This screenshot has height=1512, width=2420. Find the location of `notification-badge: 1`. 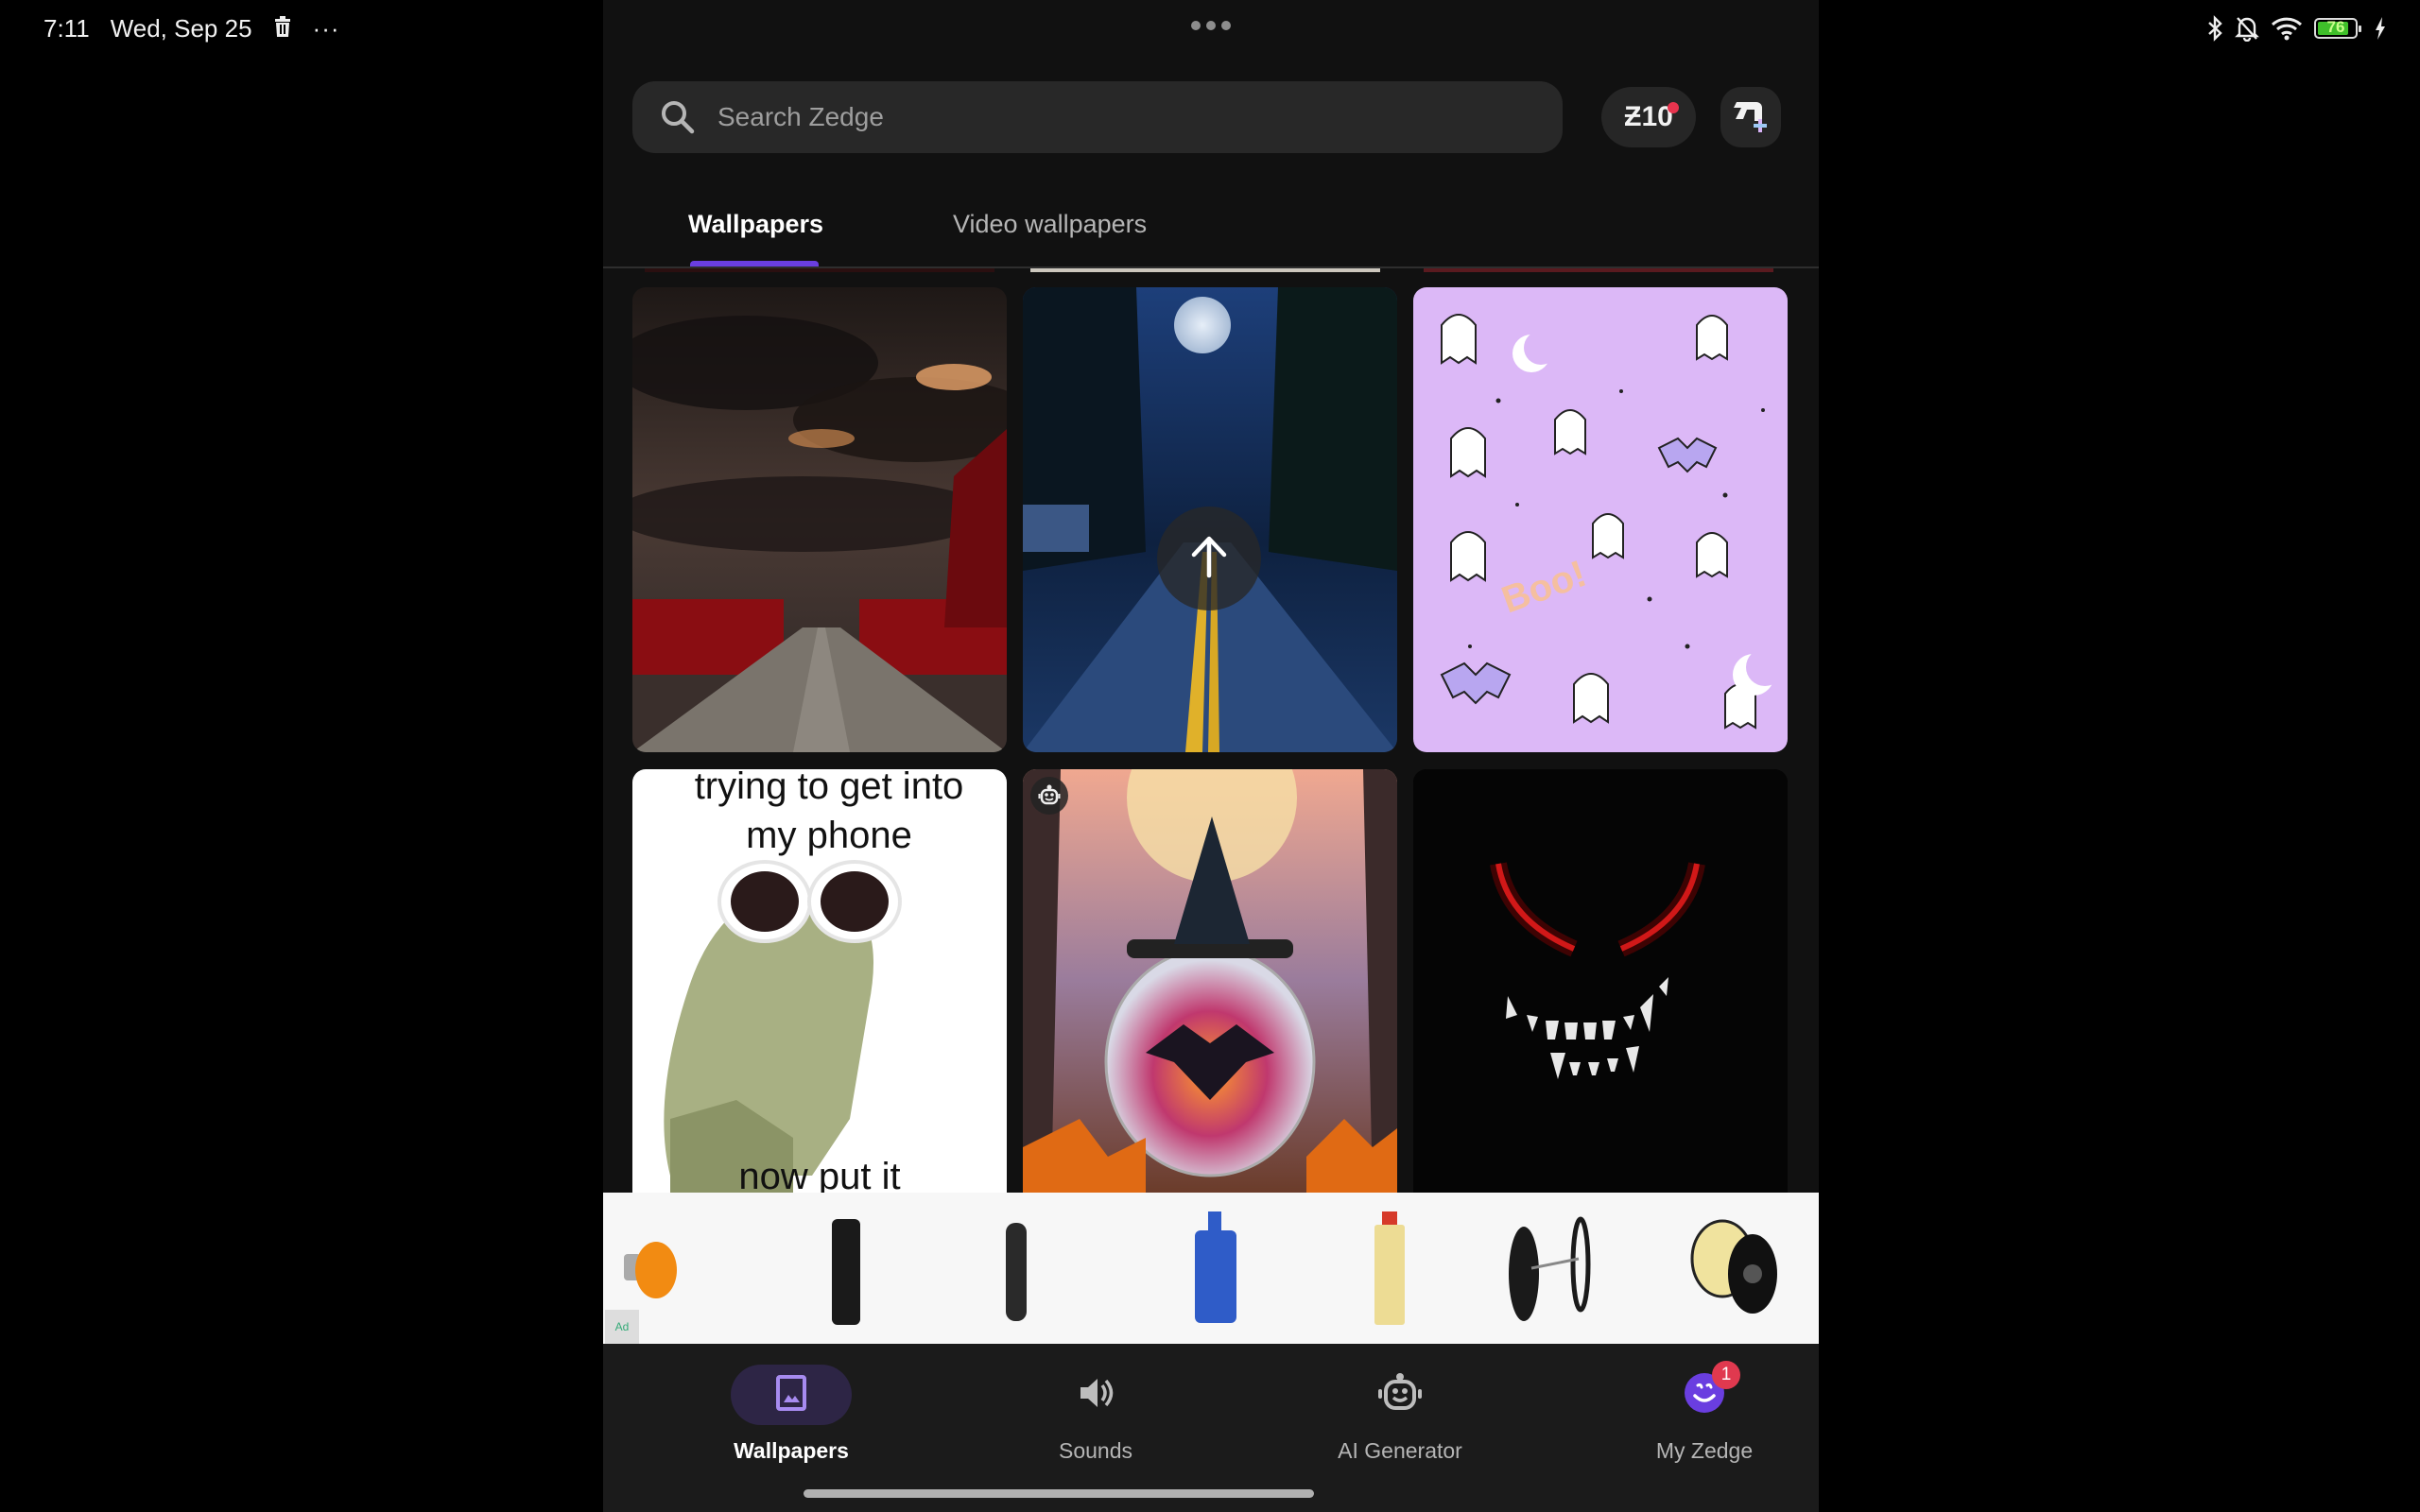

notification-badge: 1 is located at coordinates (1726, 1375).